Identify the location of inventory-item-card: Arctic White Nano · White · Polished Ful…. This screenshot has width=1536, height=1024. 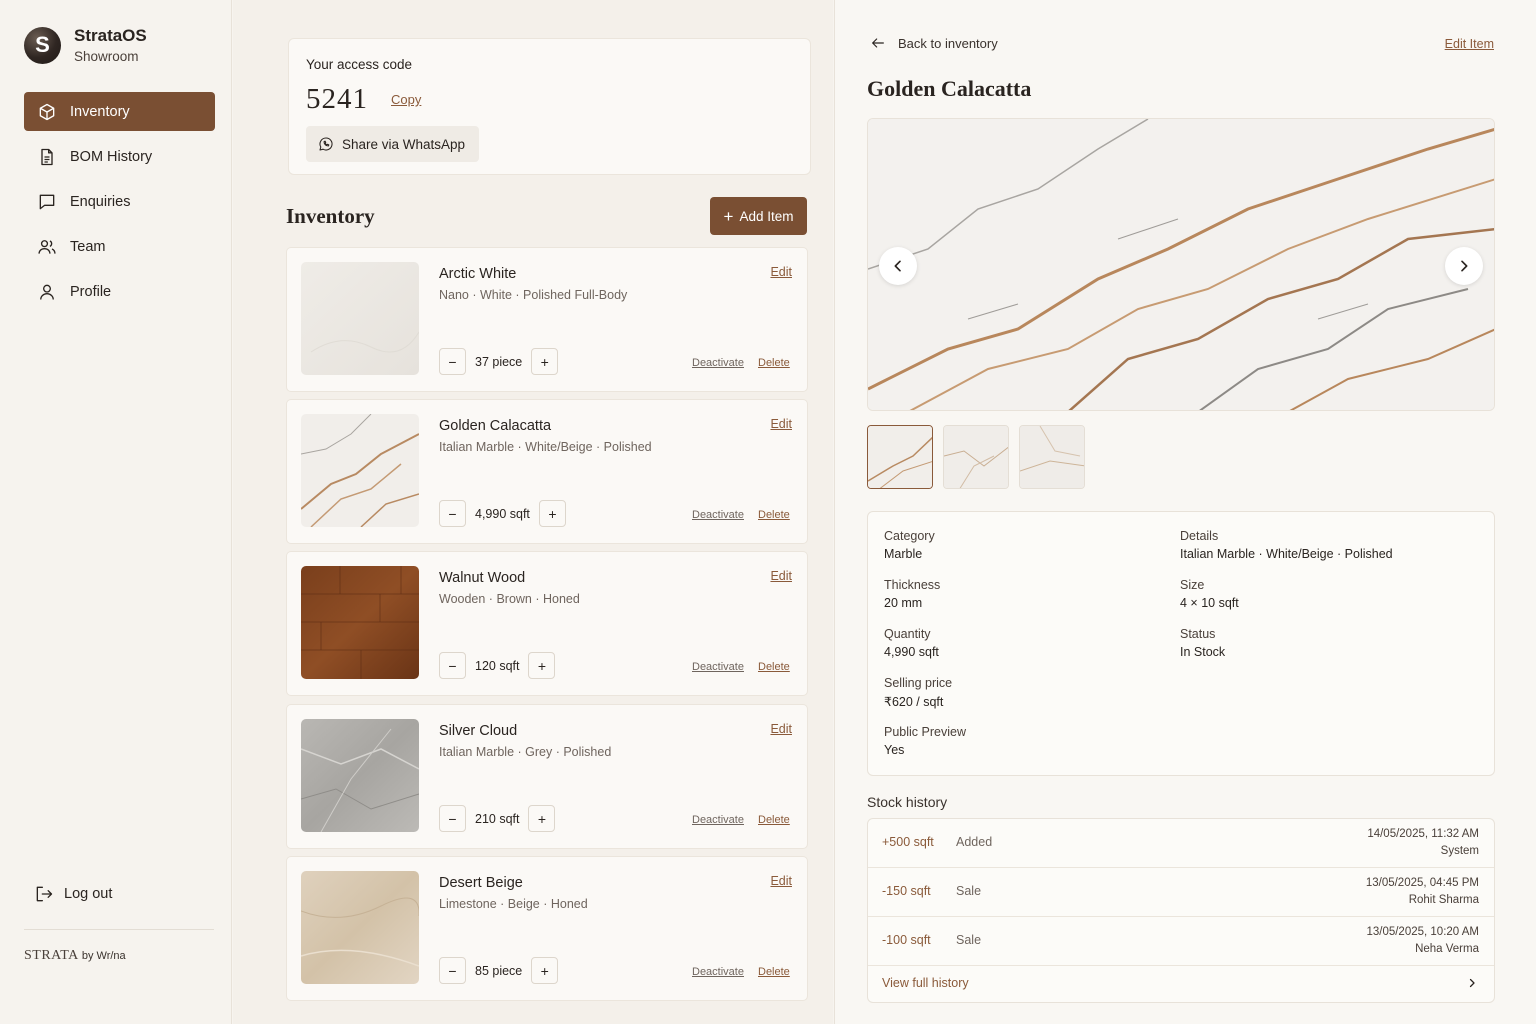
(547, 319).